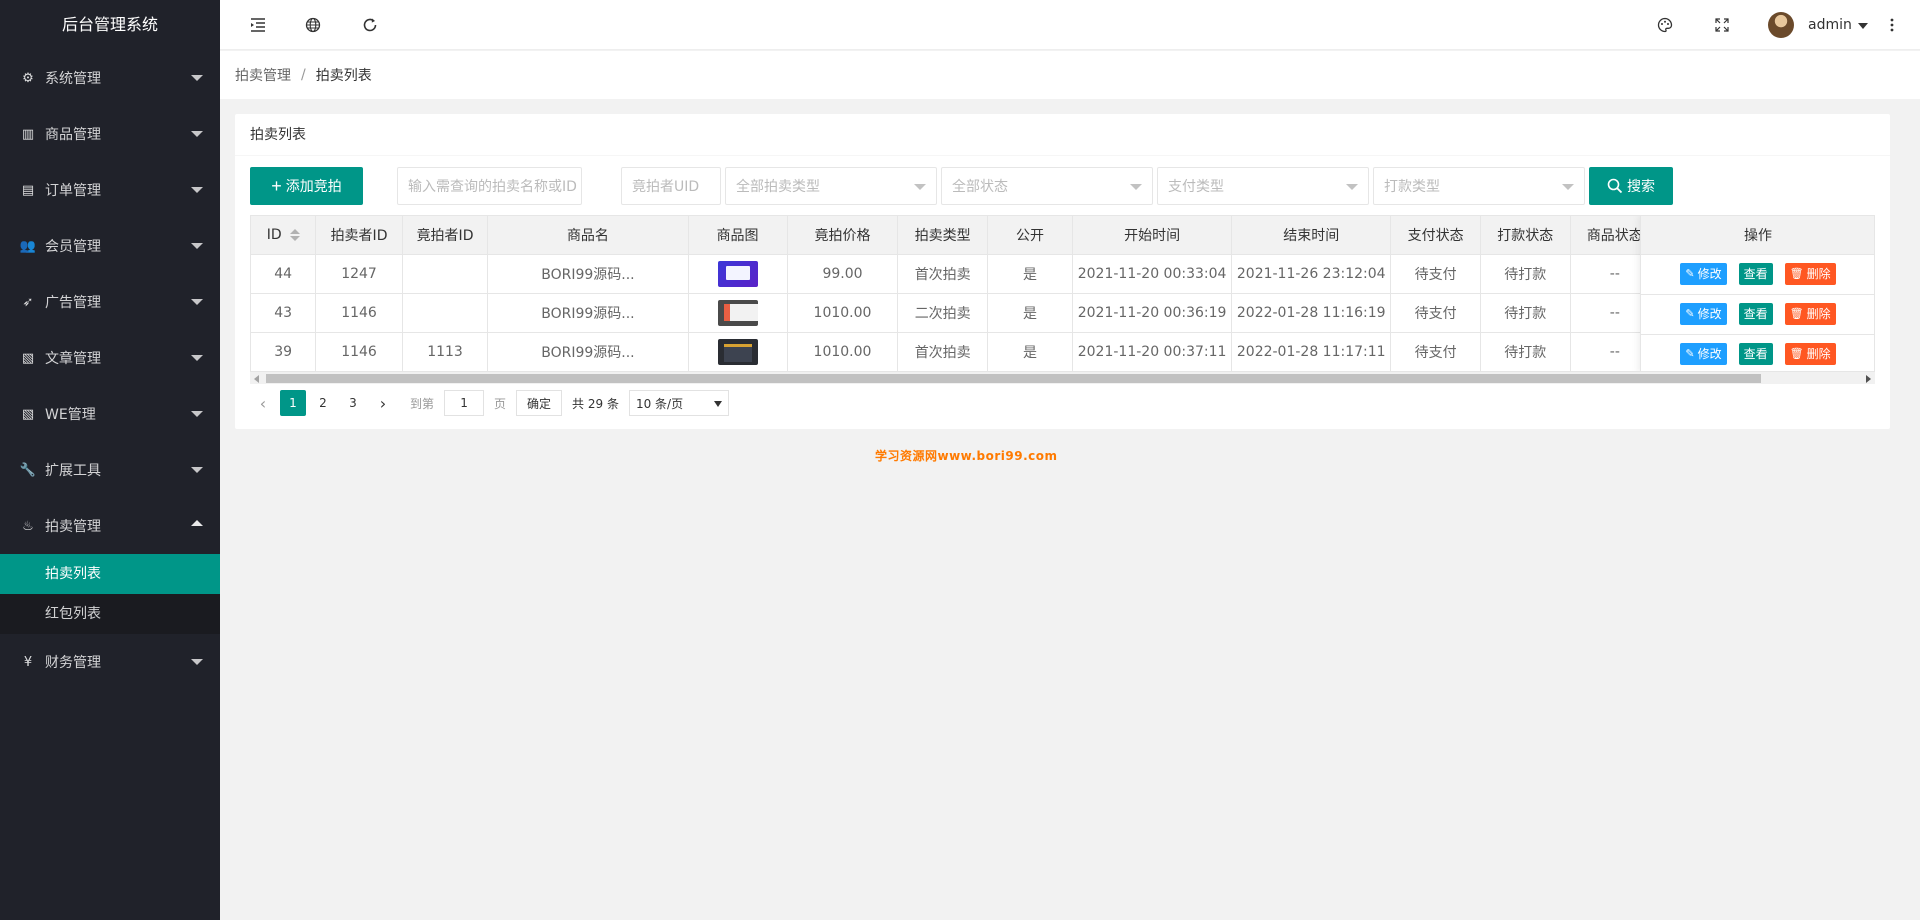 This screenshot has width=1920, height=920. Describe the element at coordinates (110, 526) in the screenshot. I see `sidebar-item-9: ♨ 拍卖管理` at that location.